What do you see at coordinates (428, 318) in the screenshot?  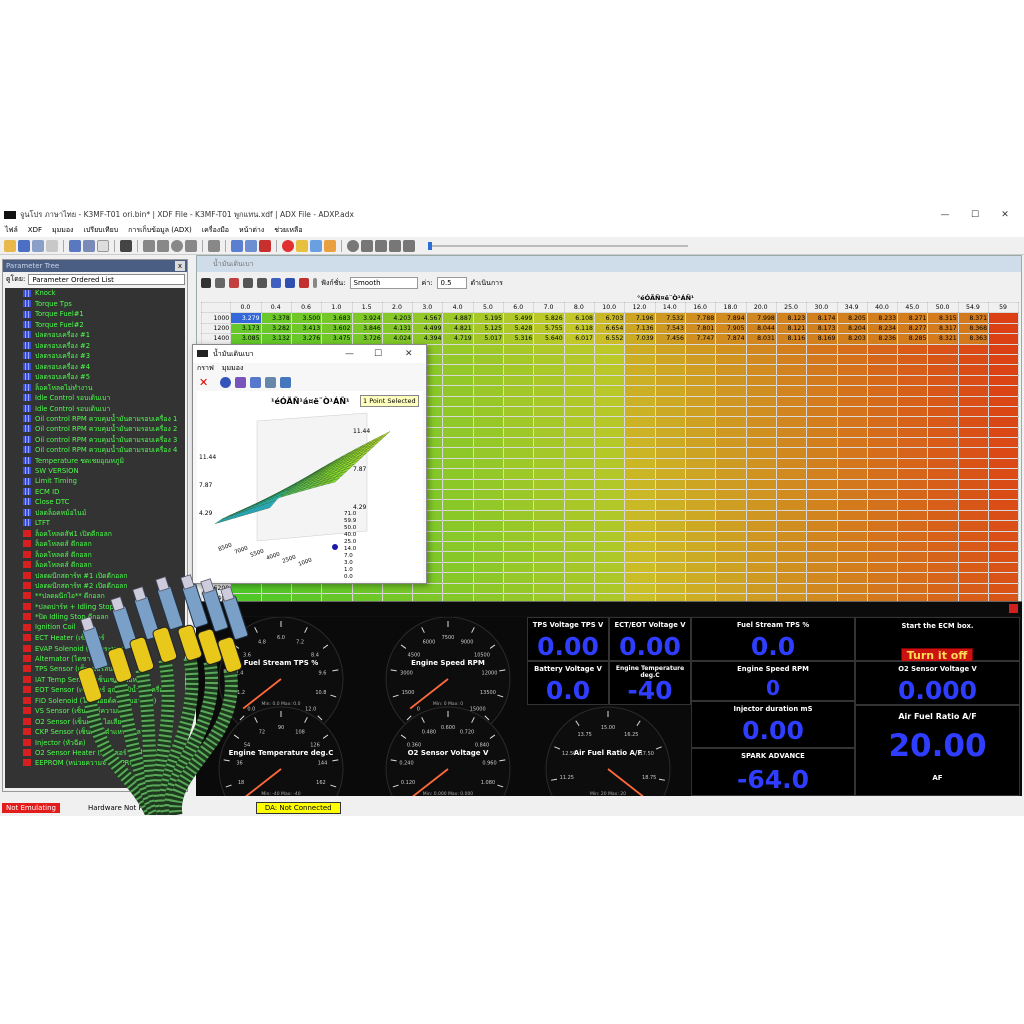 I see `table-cell: 4.567` at bounding box center [428, 318].